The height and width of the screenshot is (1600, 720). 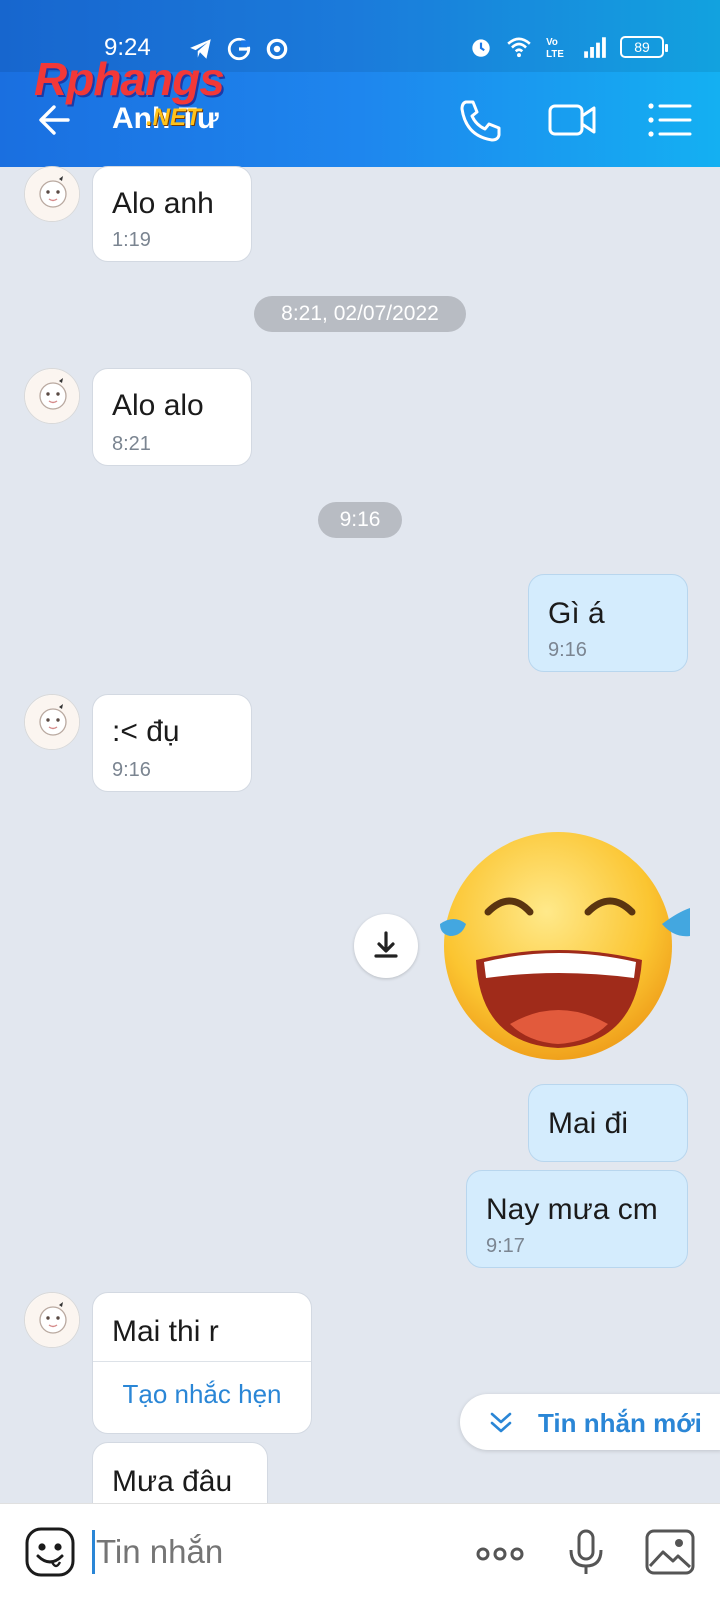 What do you see at coordinates (131, 444) in the screenshot?
I see `message-time: 8:21` at bounding box center [131, 444].